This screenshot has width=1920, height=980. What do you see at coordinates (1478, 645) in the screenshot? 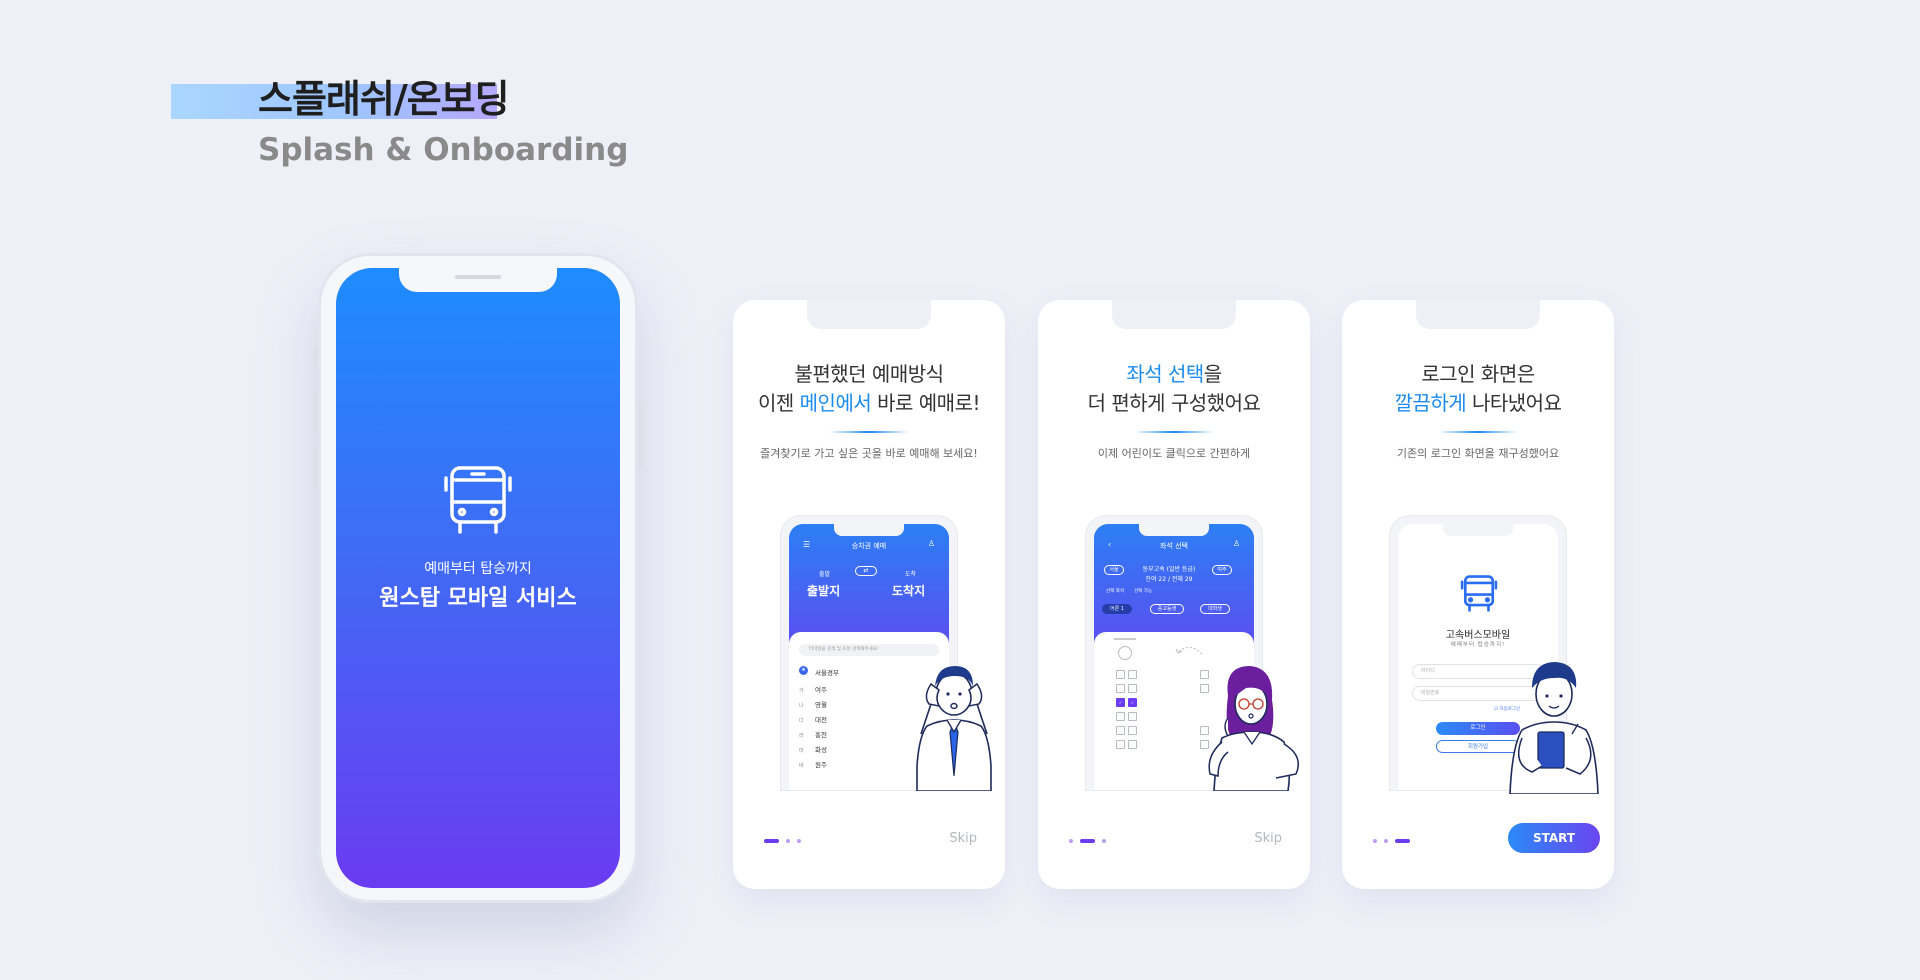
I see `app-tagline: 예매부터 탑승까지!` at bounding box center [1478, 645].